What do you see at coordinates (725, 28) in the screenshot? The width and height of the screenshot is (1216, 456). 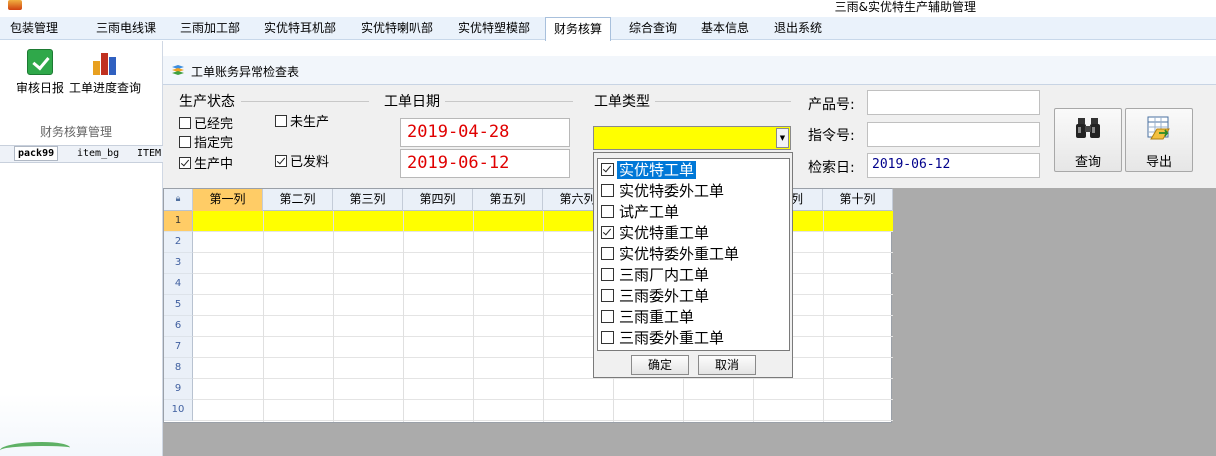 I see `menu-item-basic-info: 基本信息` at bounding box center [725, 28].